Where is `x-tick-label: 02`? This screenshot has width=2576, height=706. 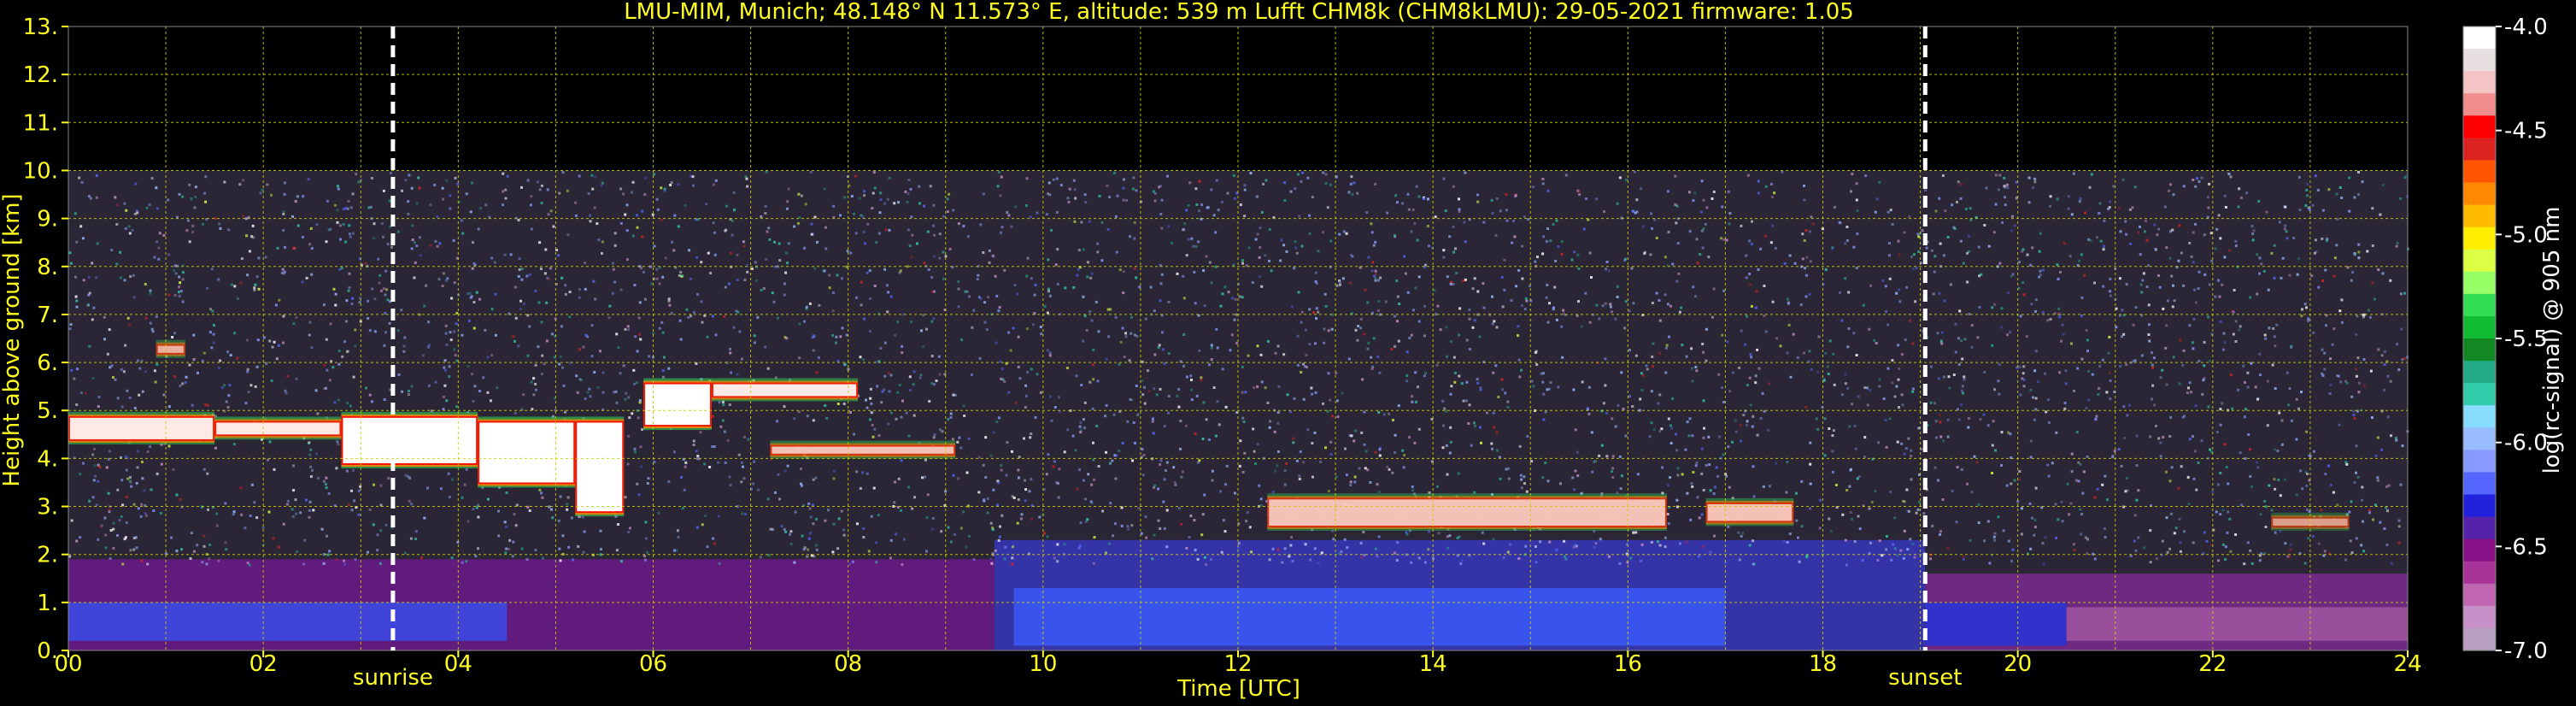 x-tick-label: 02 is located at coordinates (263, 664).